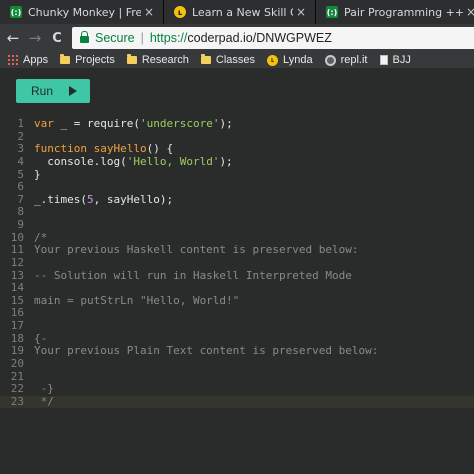 Image resolution: width=474 pixels, height=474 pixels. I want to click on bookmark-replit: repl.it, so click(346, 60).